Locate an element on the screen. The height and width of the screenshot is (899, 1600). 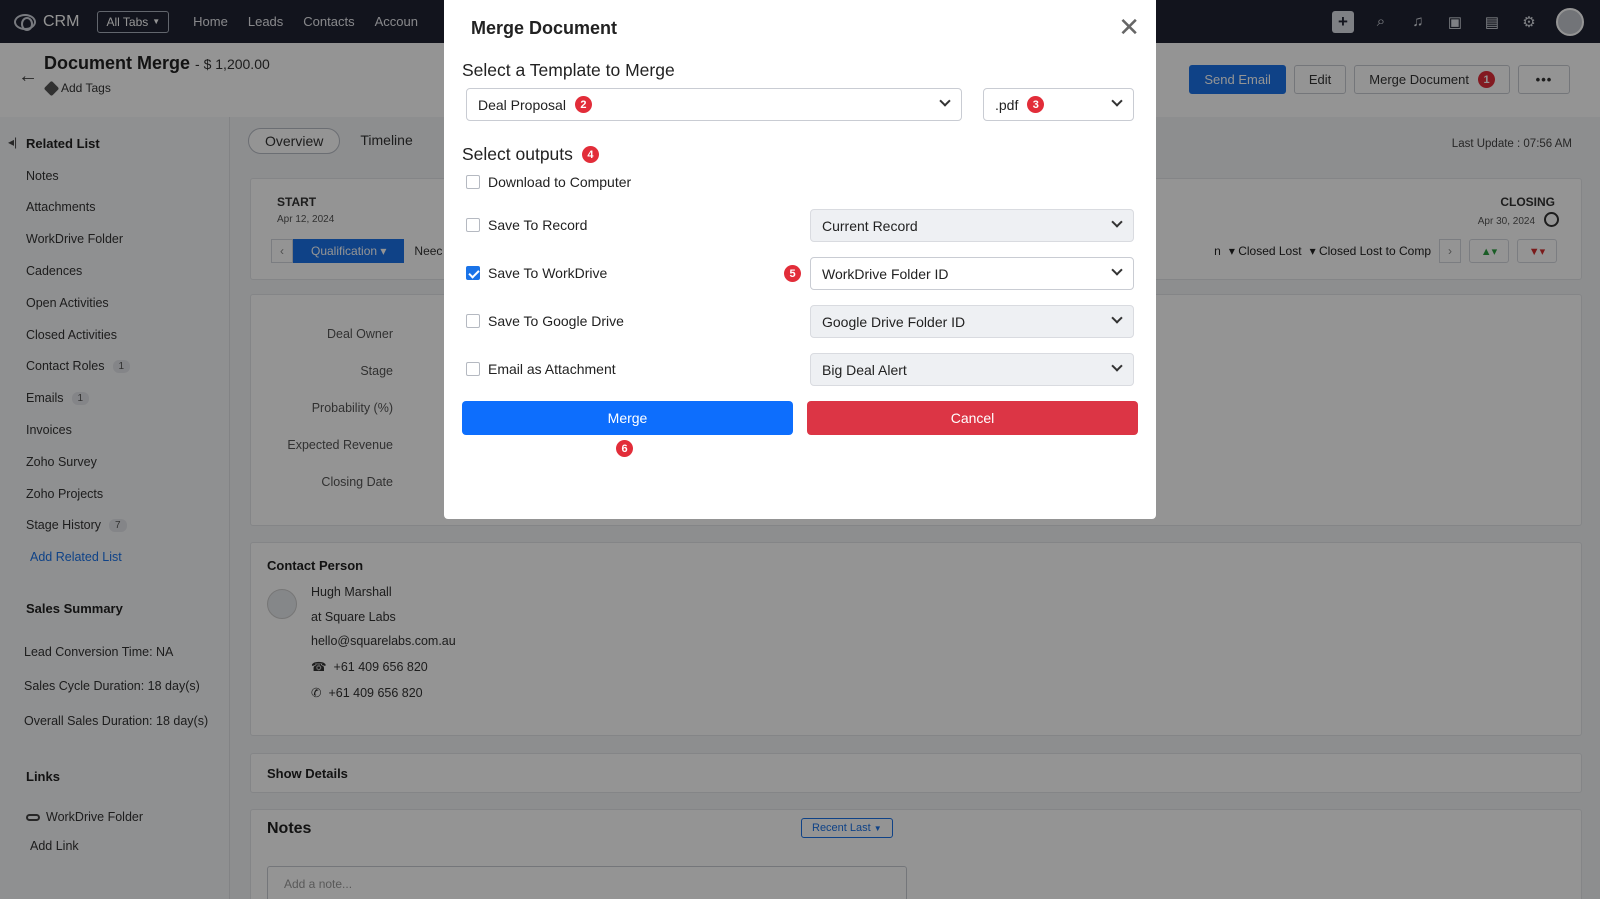
template-value: Deal Proposal is located at coordinates (522, 104).